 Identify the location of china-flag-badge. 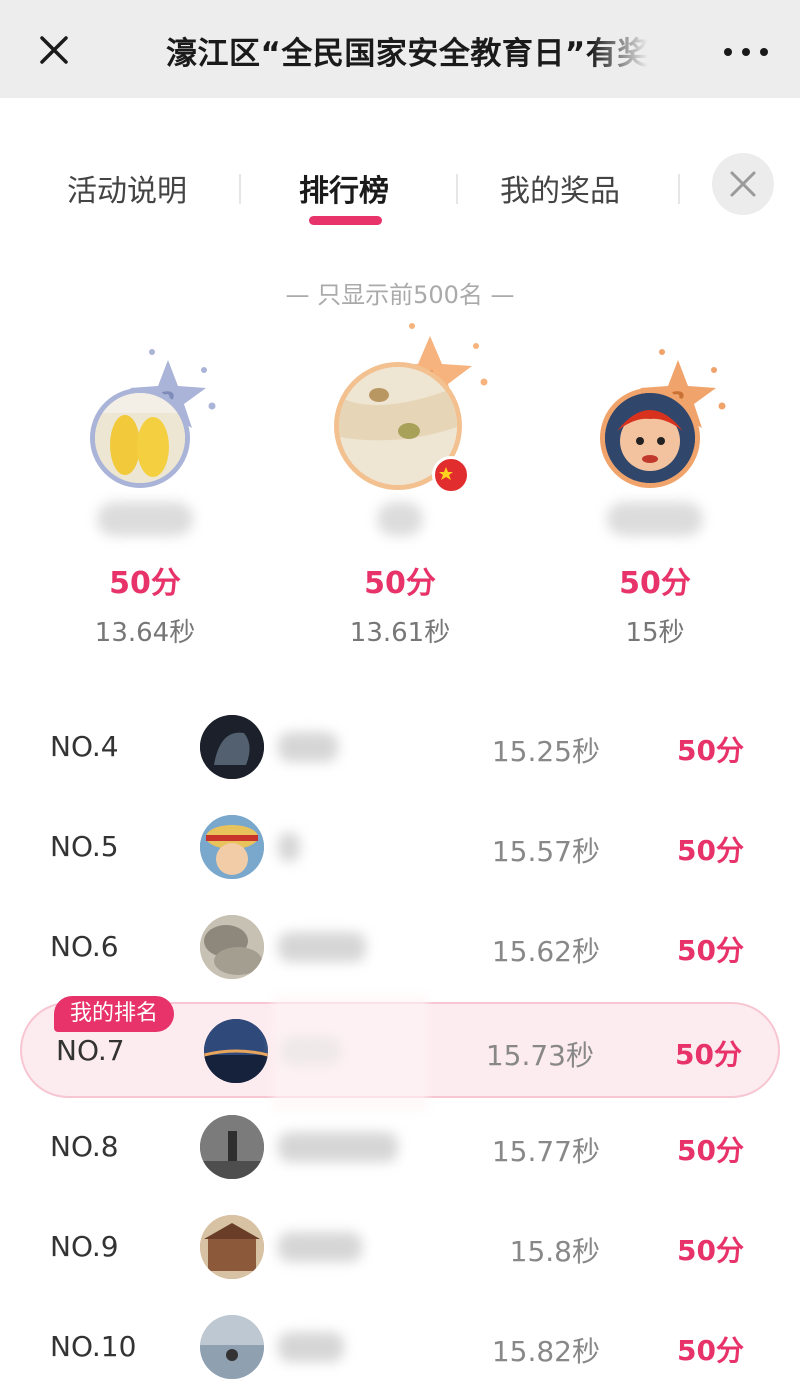
(451, 475).